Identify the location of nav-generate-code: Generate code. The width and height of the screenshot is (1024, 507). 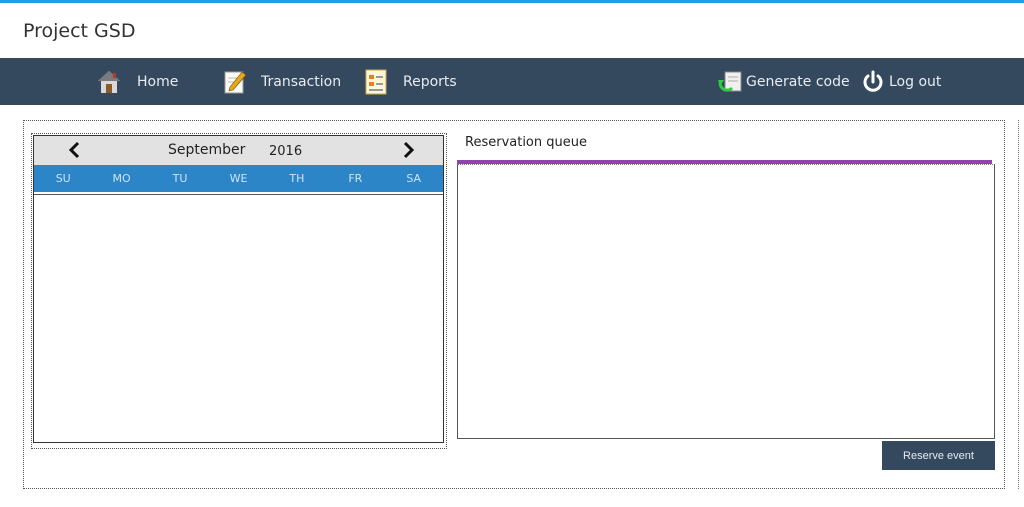
(783, 81).